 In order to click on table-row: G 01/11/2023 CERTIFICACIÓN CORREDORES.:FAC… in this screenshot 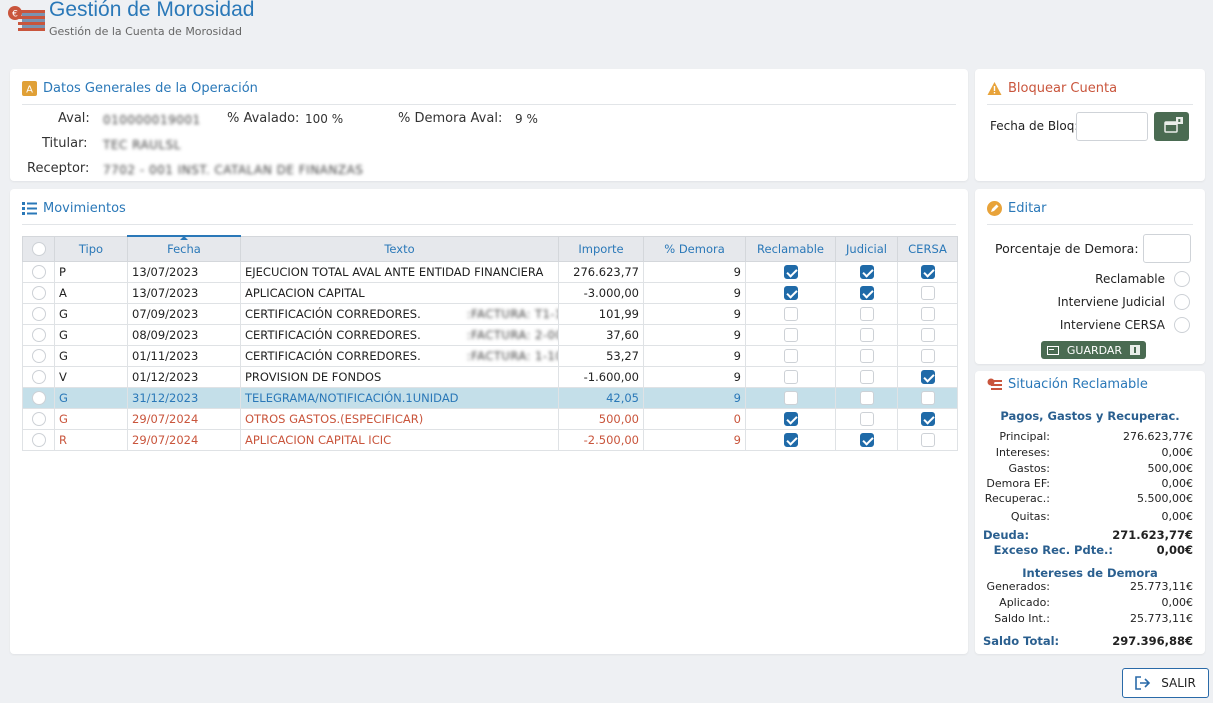, I will do `click(490, 355)`.